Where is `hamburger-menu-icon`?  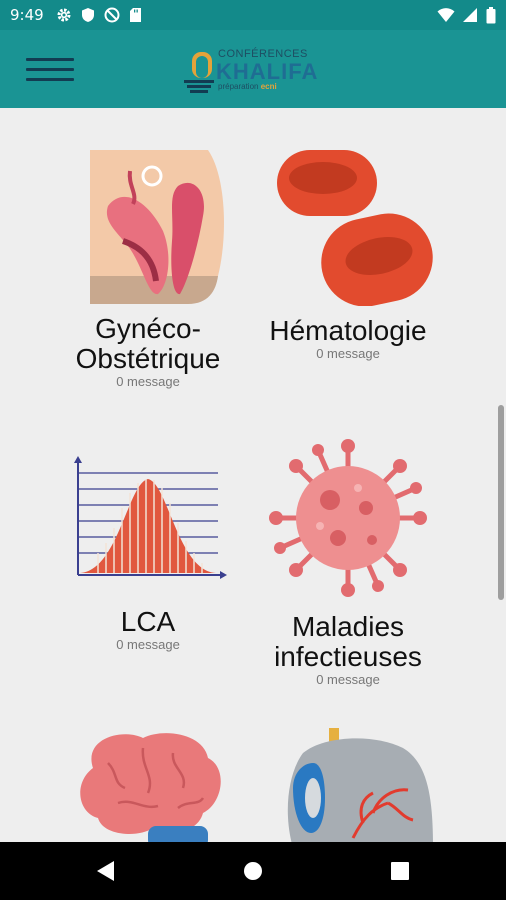
hamburger-menu-icon is located at coordinates (50, 70).